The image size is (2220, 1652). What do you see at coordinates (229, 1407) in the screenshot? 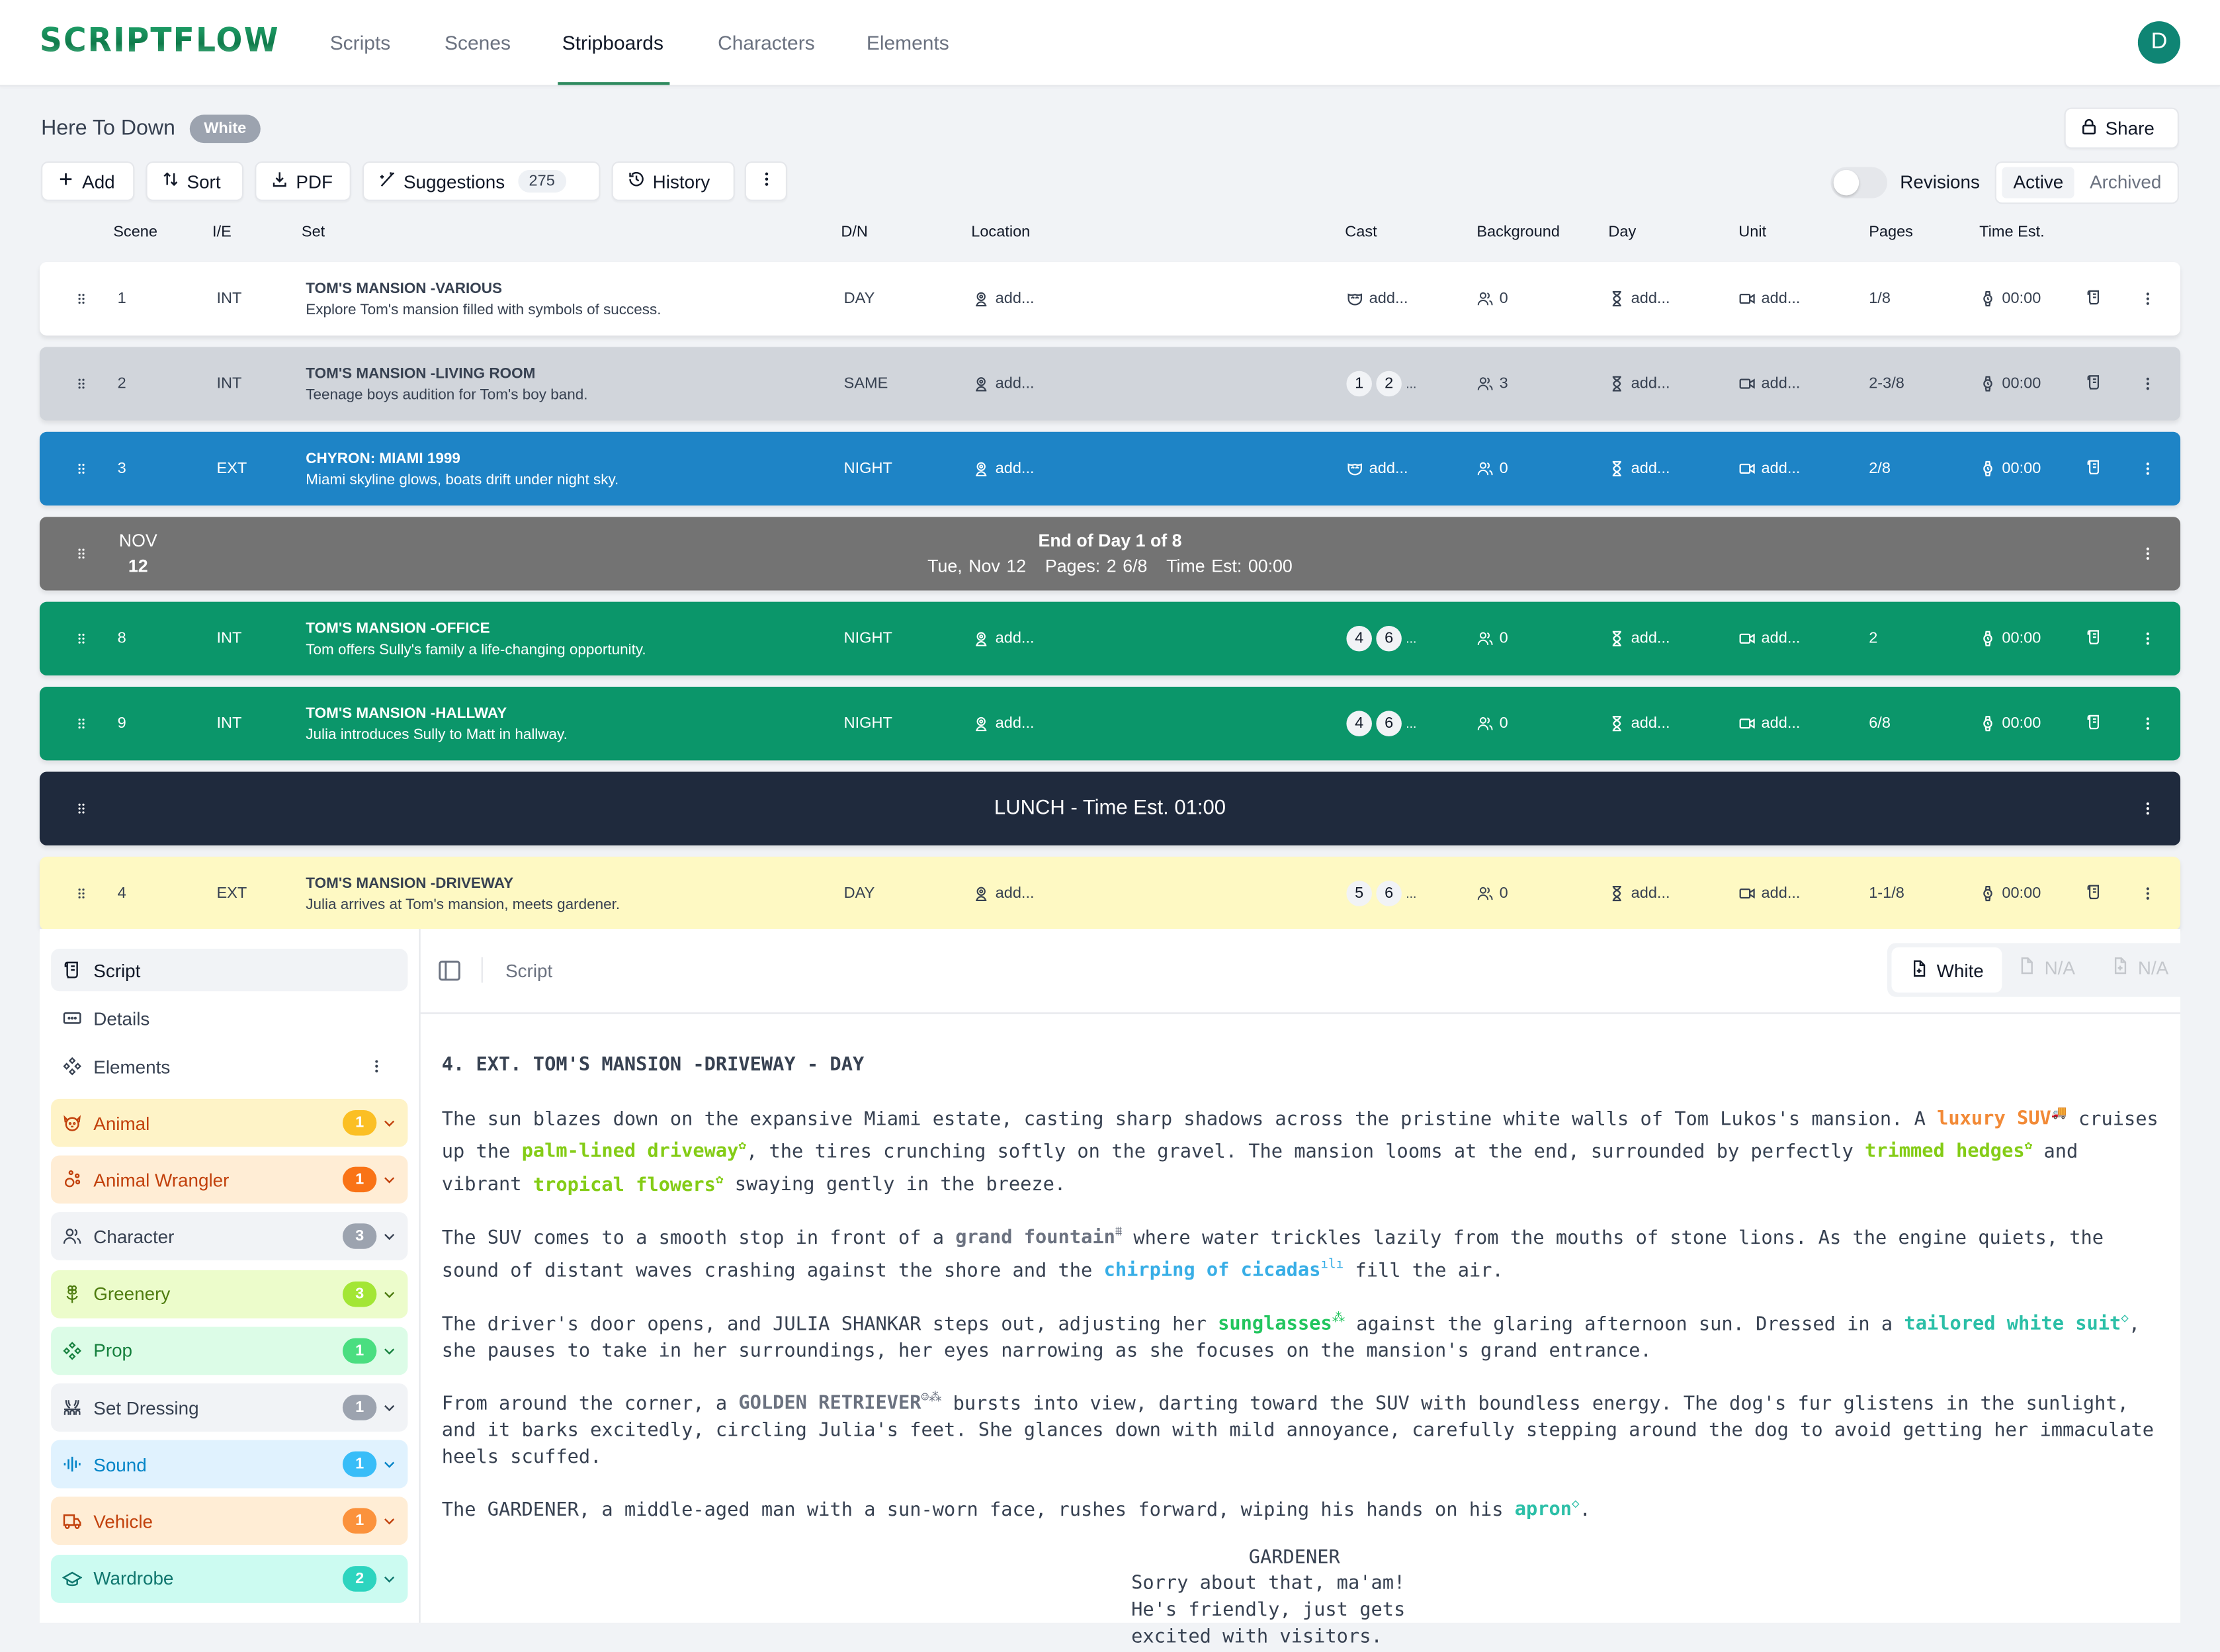
I see `element-category-set-dressing: Set Dressing 1` at bounding box center [229, 1407].